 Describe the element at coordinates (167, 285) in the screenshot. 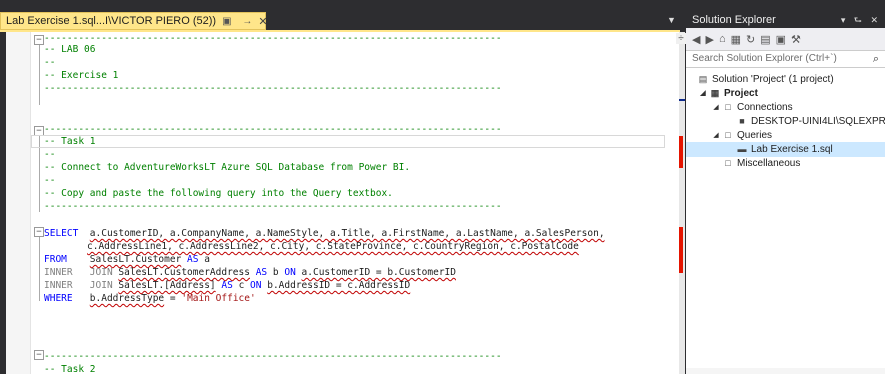

I see `table-name: SalesLT.[Address]` at that location.